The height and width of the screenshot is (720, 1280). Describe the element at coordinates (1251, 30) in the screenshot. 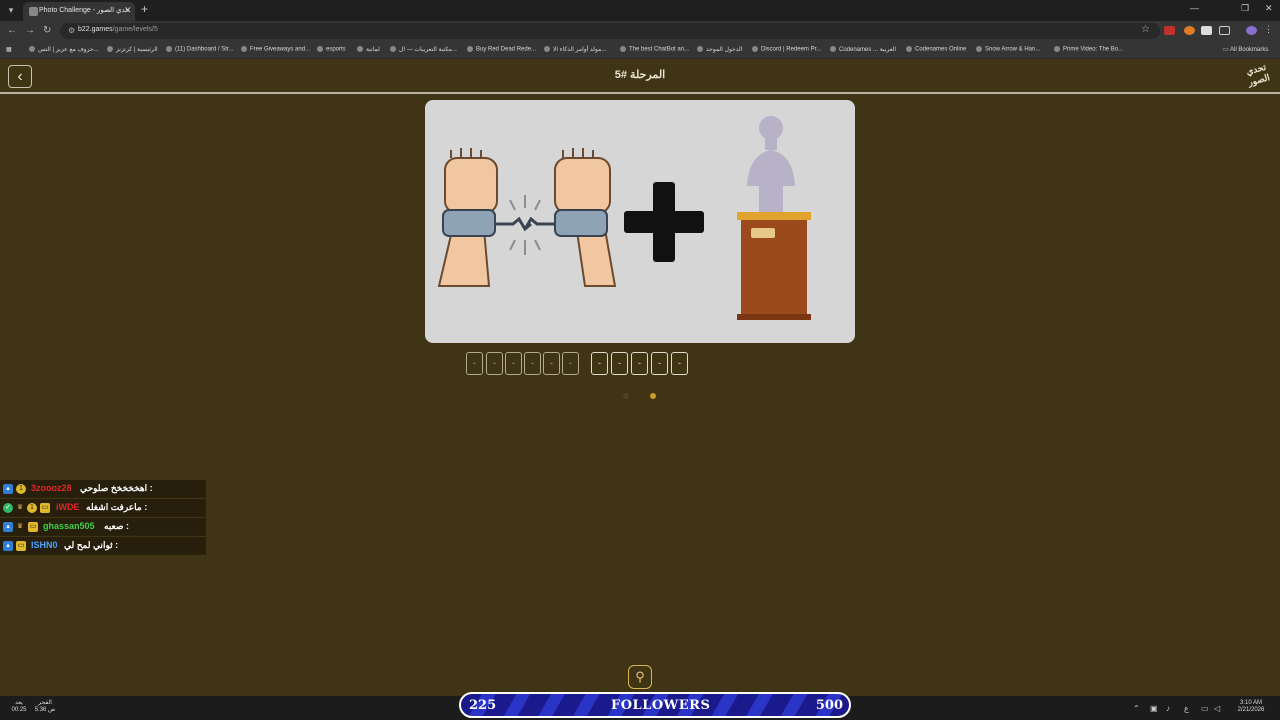

I see `profile-avatar` at that location.